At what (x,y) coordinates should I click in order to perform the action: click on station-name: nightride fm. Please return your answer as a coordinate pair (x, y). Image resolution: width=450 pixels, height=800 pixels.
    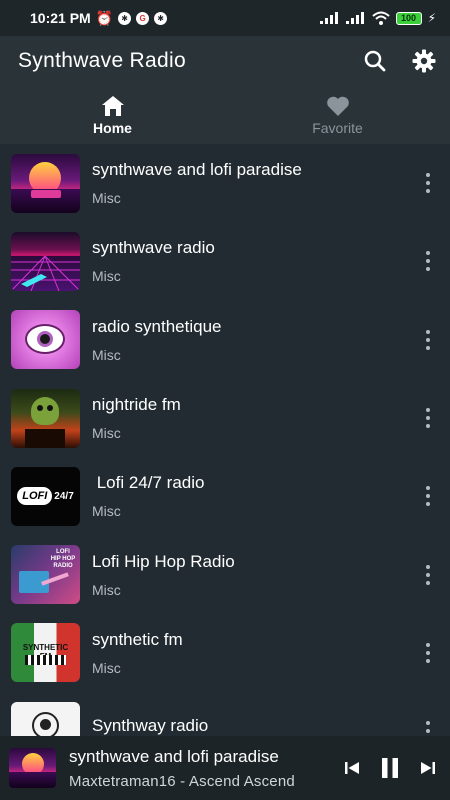
    Looking at the image, I should click on (136, 405).